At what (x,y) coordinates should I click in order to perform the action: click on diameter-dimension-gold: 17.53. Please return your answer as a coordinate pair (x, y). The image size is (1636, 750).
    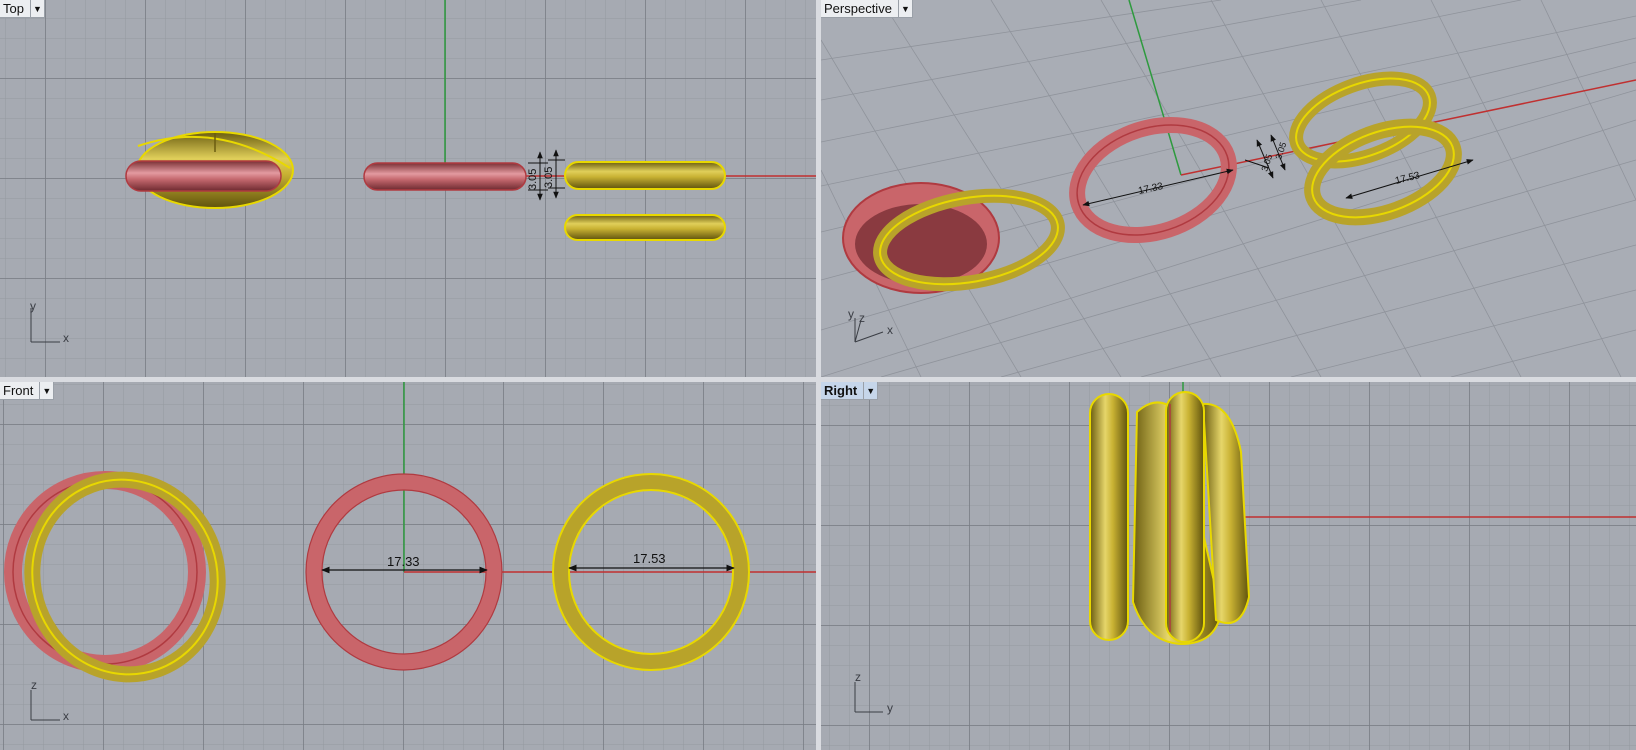
    Looking at the image, I should click on (651, 561).